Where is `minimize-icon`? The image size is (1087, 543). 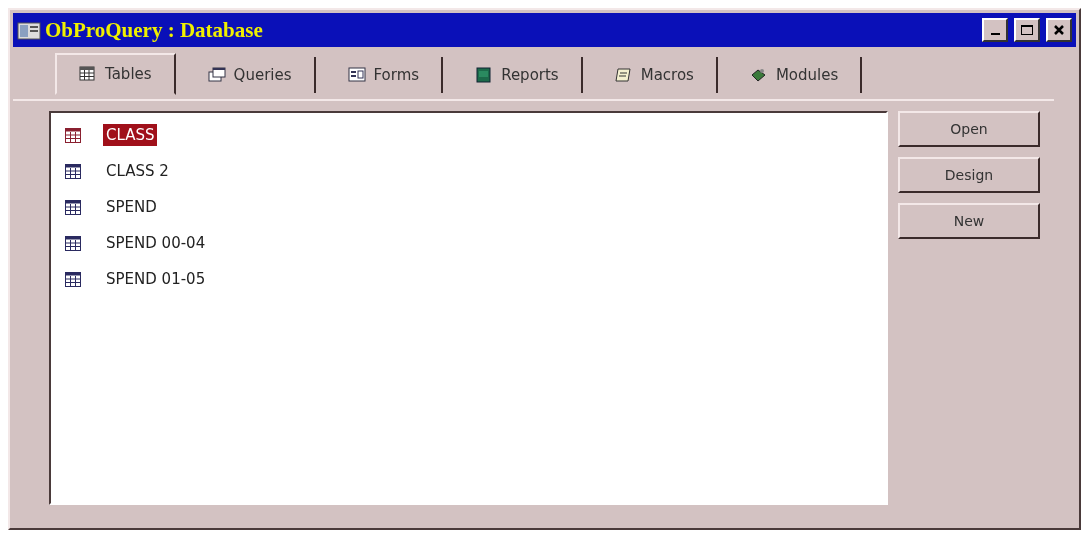 minimize-icon is located at coordinates (995, 34).